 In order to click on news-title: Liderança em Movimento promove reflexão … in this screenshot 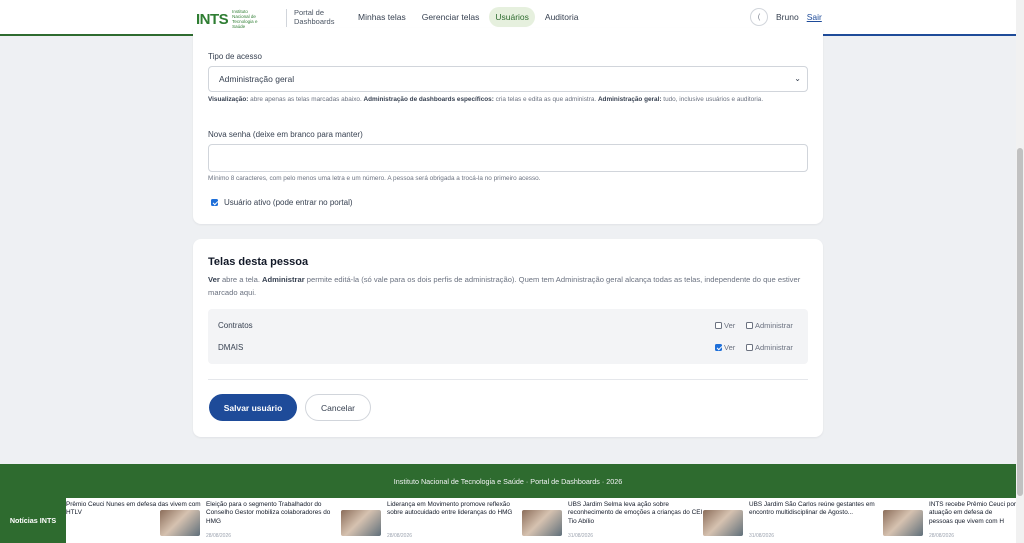, I will do `click(450, 509)`.